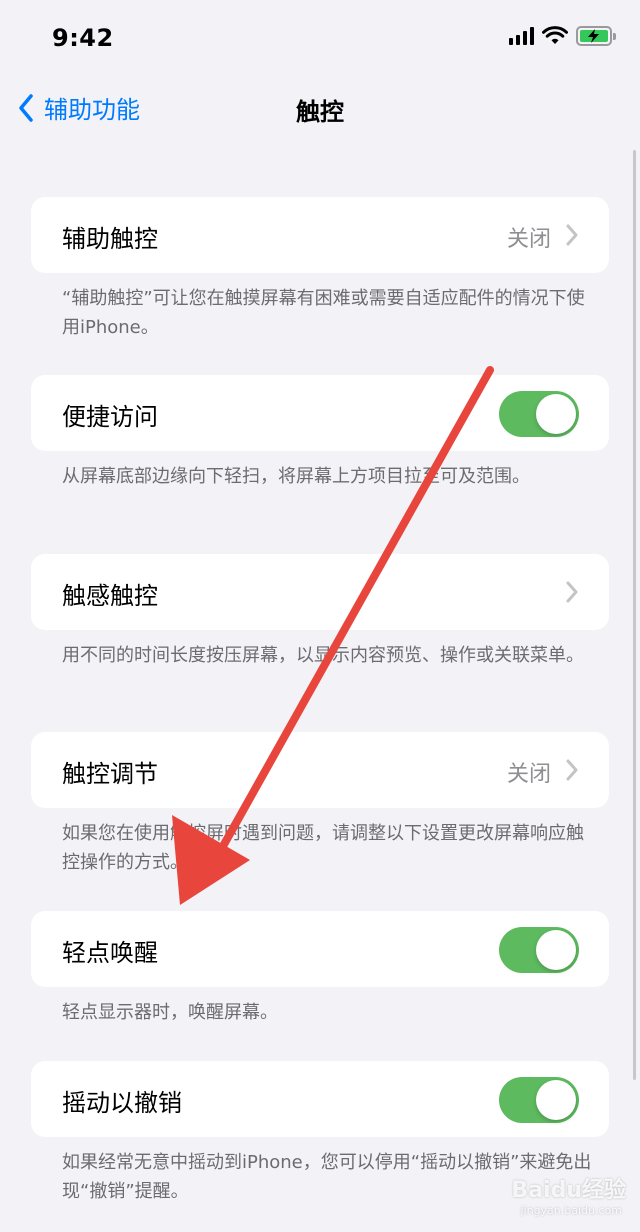 This screenshot has width=640, height=1232. Describe the element at coordinates (521, 36) in the screenshot. I see `cellular-signal-icon` at that location.